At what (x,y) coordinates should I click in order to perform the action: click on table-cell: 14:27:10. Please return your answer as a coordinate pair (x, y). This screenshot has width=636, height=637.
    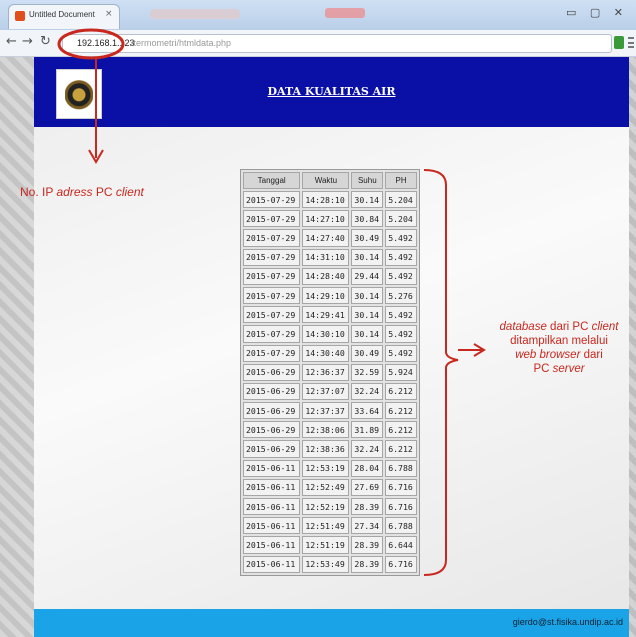
    Looking at the image, I should click on (326, 219).